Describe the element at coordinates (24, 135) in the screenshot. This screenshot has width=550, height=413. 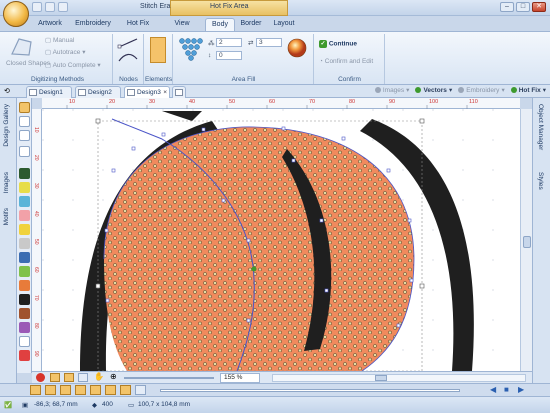
I see `pen-tool-icon` at that location.